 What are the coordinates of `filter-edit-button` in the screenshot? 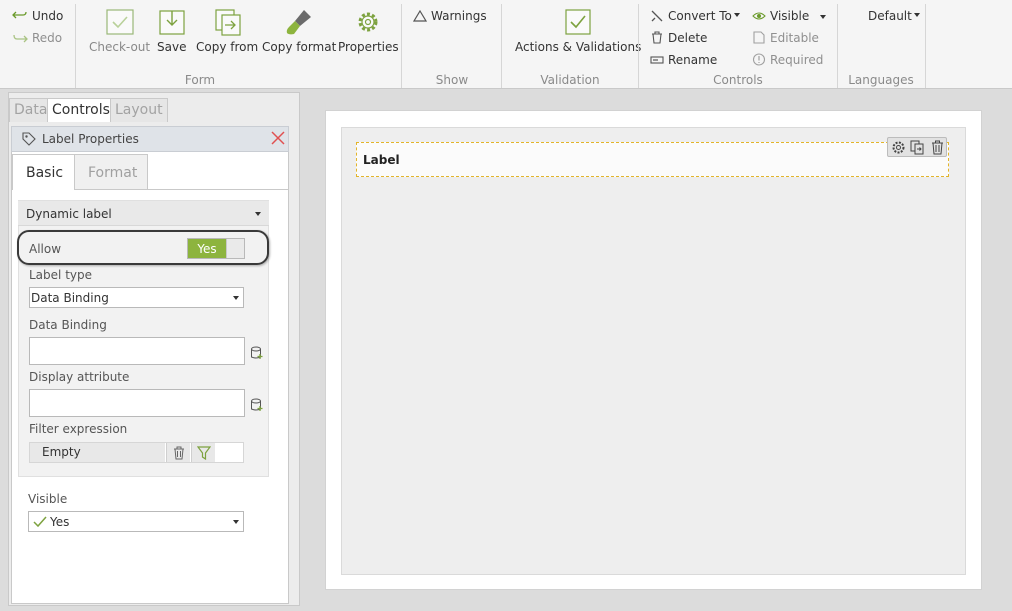 It's located at (203, 452).